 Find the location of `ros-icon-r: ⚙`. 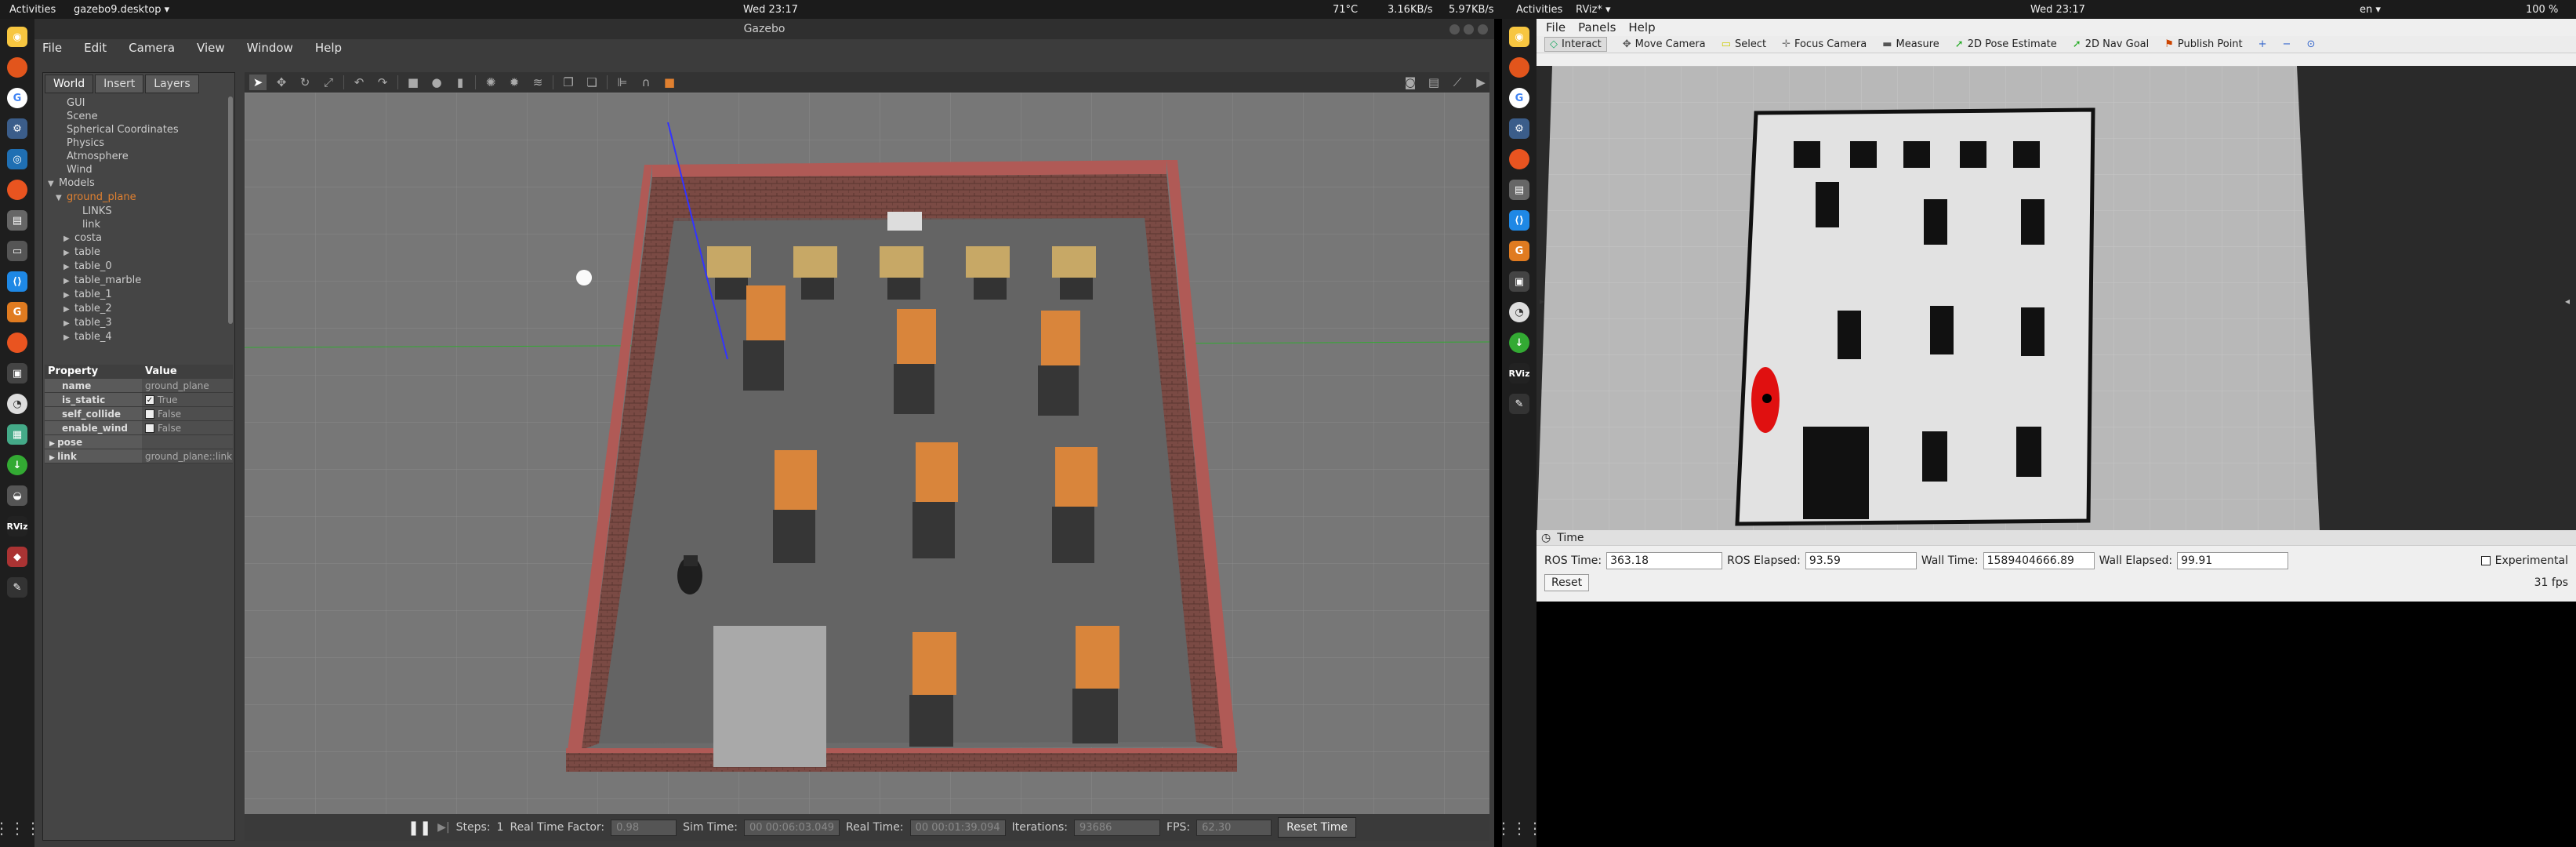

ros-icon-r: ⚙ is located at coordinates (1519, 128).